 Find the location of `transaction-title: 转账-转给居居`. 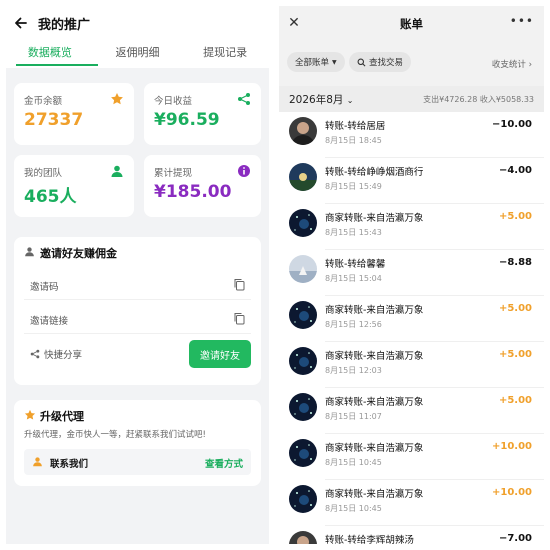

transaction-title: 转账-转给居居 is located at coordinates (355, 126).